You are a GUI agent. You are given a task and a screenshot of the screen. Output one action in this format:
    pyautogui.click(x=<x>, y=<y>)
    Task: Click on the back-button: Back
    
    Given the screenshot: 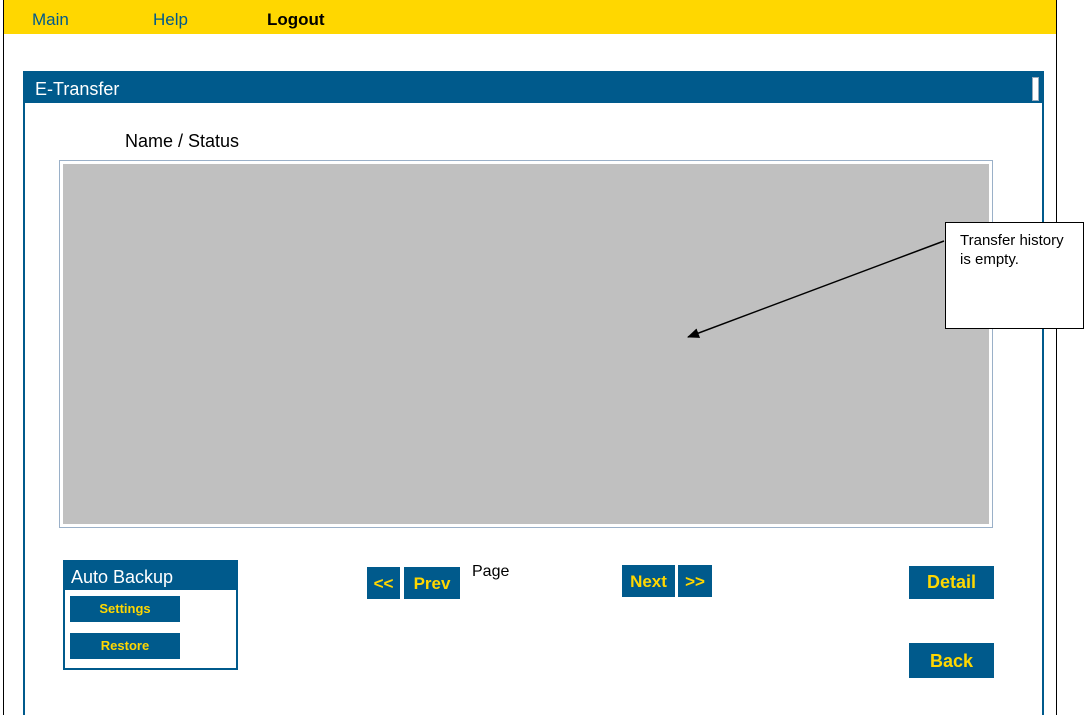 What is the action you would take?
    pyautogui.click(x=951, y=660)
    